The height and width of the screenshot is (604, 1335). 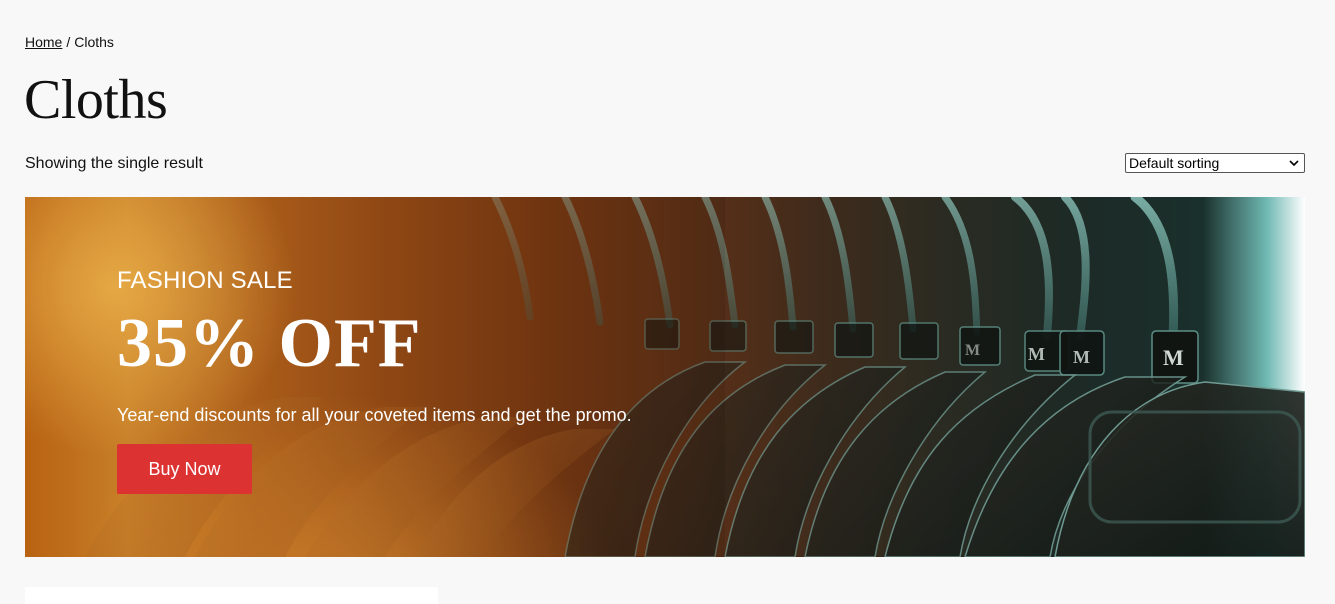 What do you see at coordinates (94, 42) in the screenshot?
I see `breadcrumb-current: Cloths` at bounding box center [94, 42].